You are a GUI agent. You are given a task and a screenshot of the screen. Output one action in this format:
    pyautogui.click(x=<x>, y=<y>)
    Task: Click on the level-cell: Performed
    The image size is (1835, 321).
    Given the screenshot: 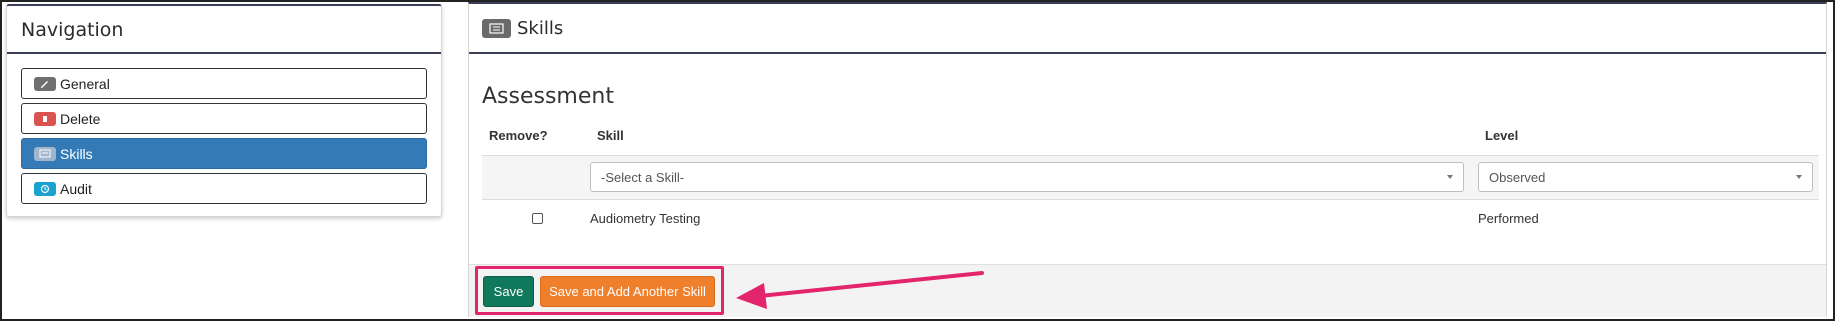 What is the action you would take?
    pyautogui.click(x=1508, y=218)
    